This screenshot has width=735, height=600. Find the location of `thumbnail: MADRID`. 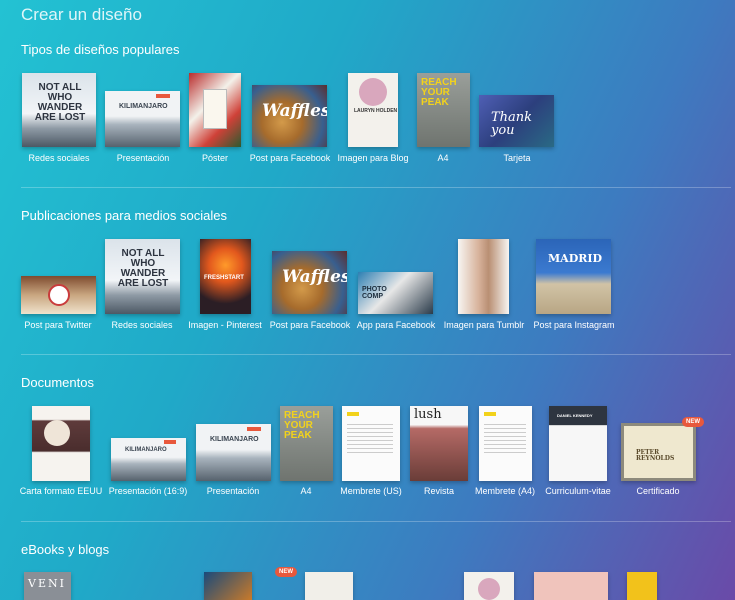

thumbnail: MADRID is located at coordinates (573, 276).